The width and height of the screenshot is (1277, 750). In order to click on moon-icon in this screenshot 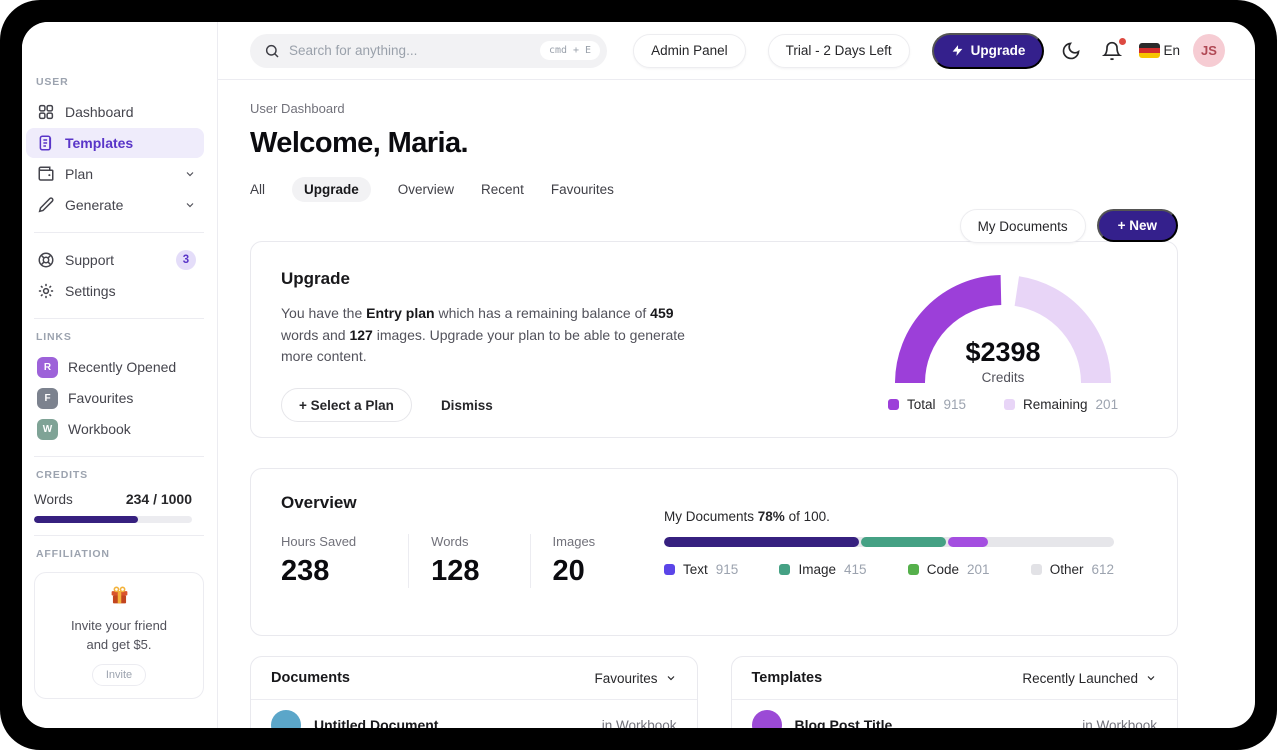, I will do `click(1071, 50)`.